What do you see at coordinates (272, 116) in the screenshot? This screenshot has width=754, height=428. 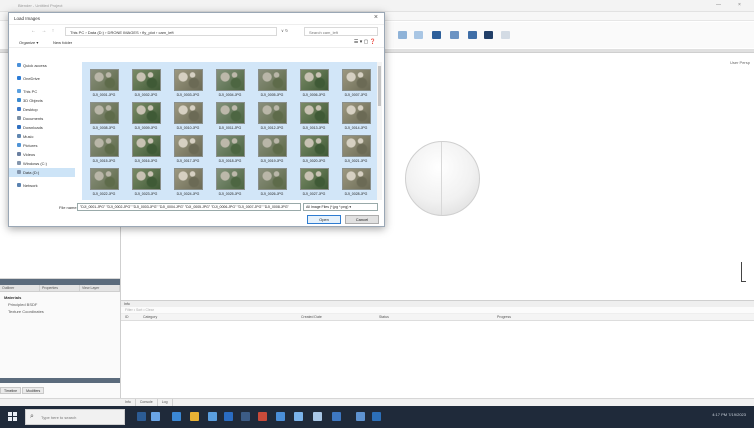 I see `image-thumbnail: DJI_0012.JPG` at bounding box center [272, 116].